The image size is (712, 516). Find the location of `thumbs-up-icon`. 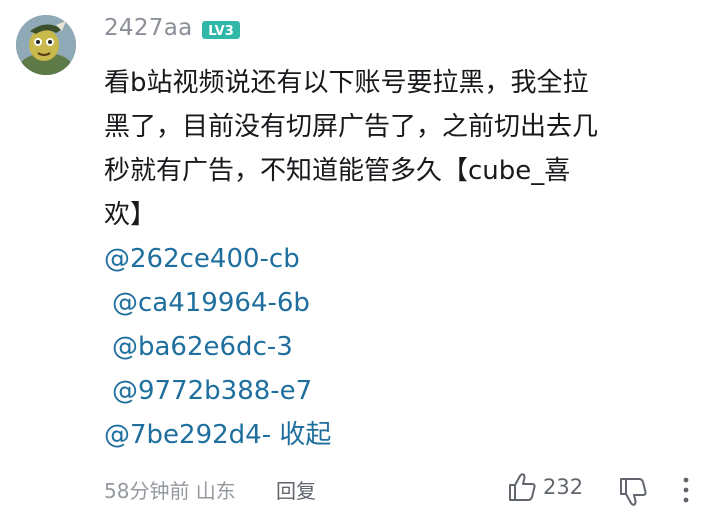

thumbs-up-icon is located at coordinates (522, 487).